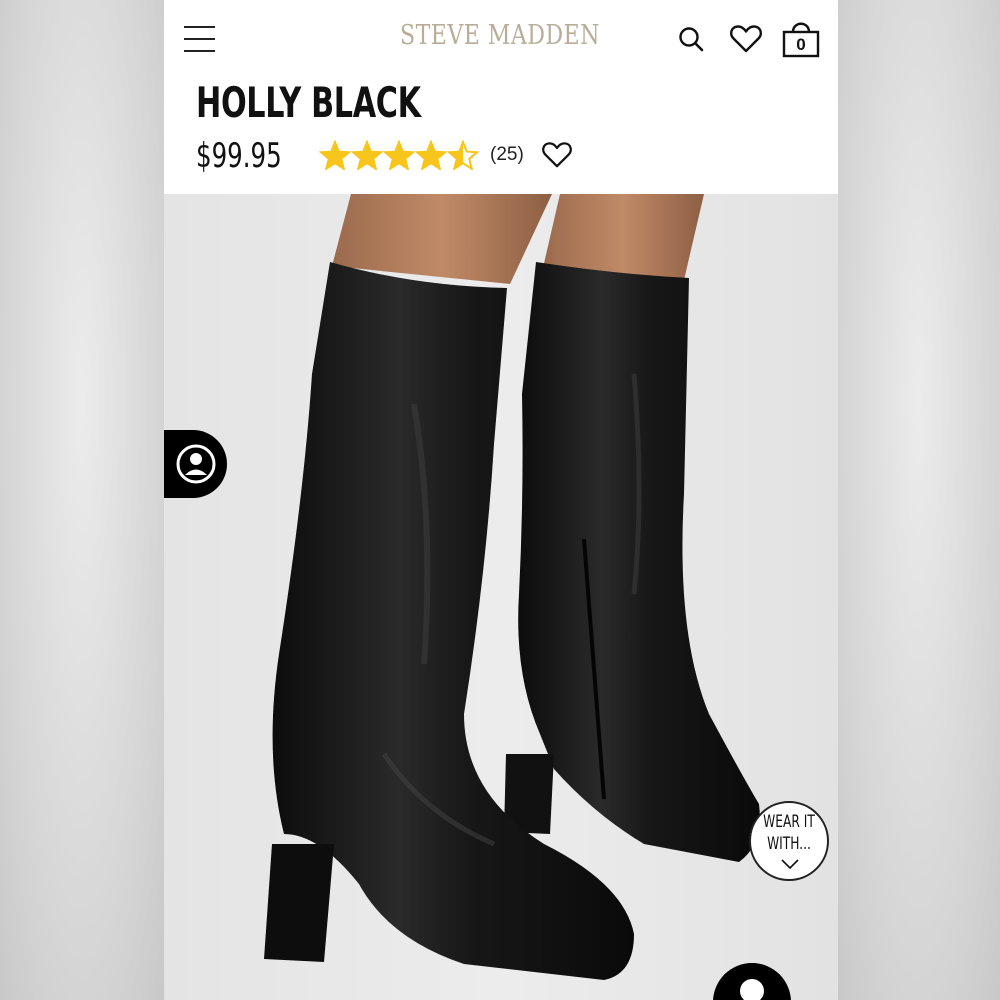 The image size is (1000, 1000). I want to click on chevron-down-icon, so click(790, 864).